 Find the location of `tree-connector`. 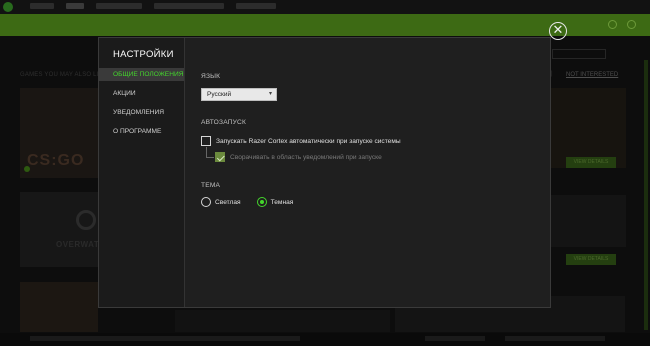

tree-connector is located at coordinates (210, 152).